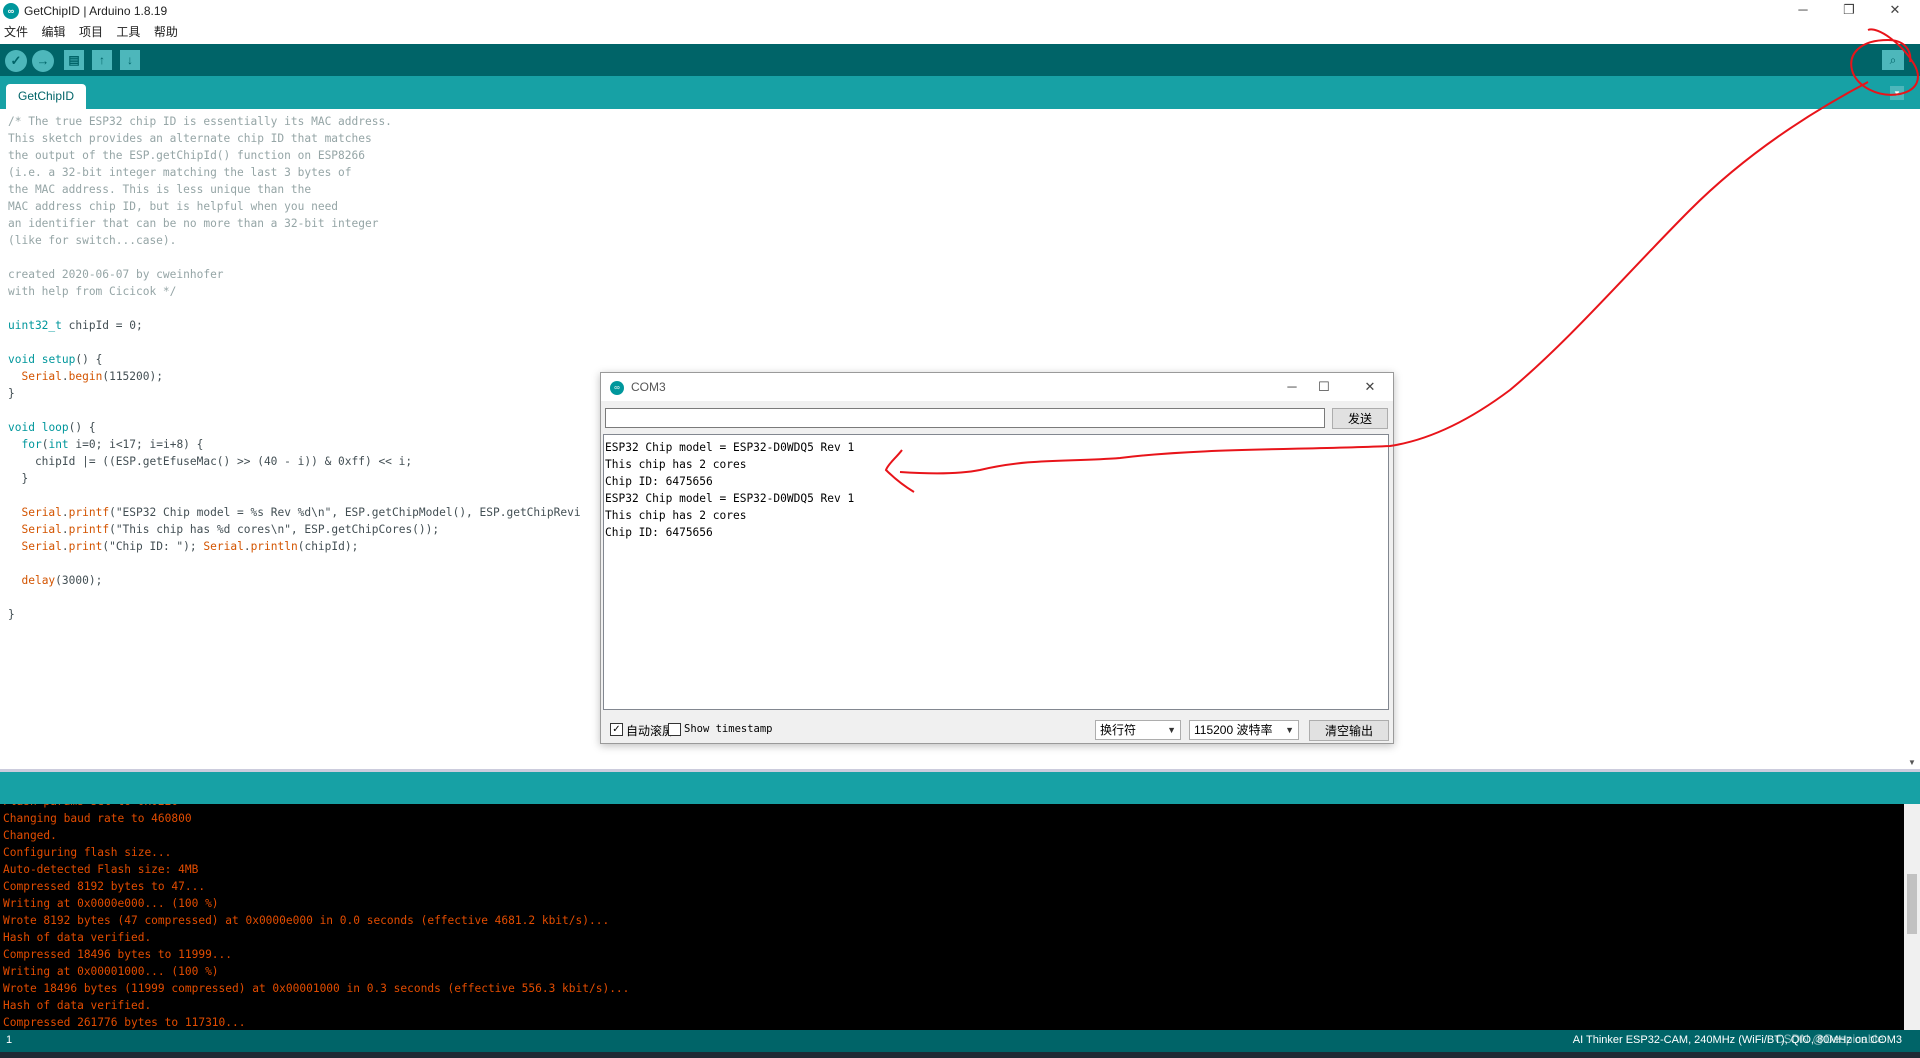 This screenshot has height=1058, width=1920. I want to click on code-token: print, so click(85, 546).